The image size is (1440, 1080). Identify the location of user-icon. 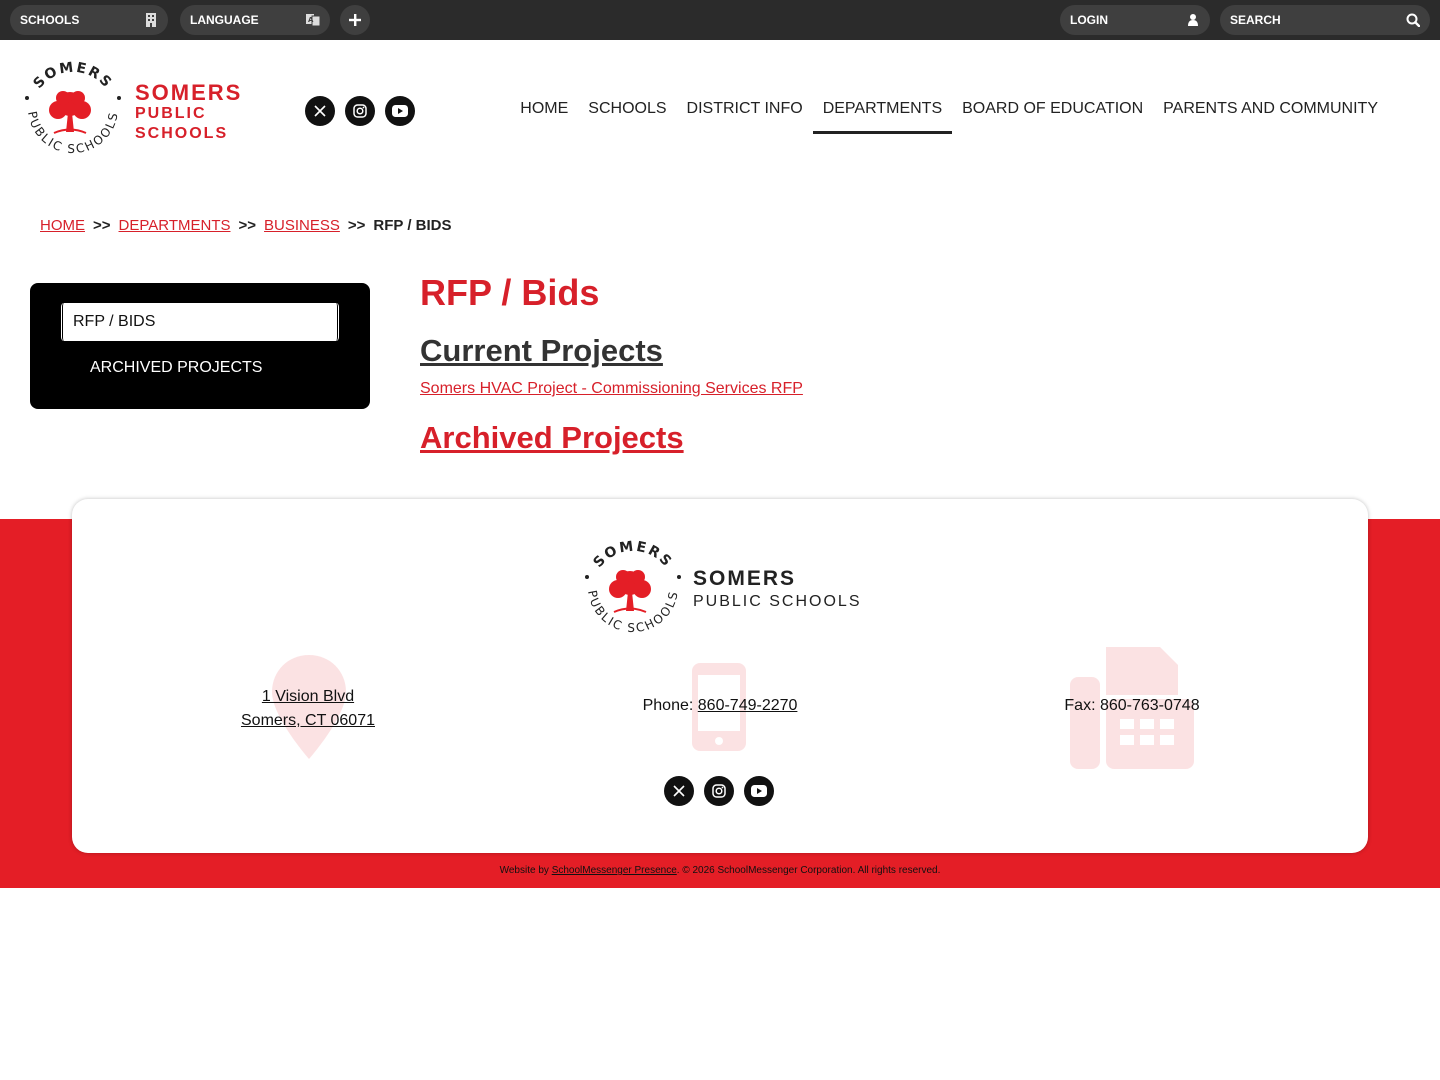
(1193, 20).